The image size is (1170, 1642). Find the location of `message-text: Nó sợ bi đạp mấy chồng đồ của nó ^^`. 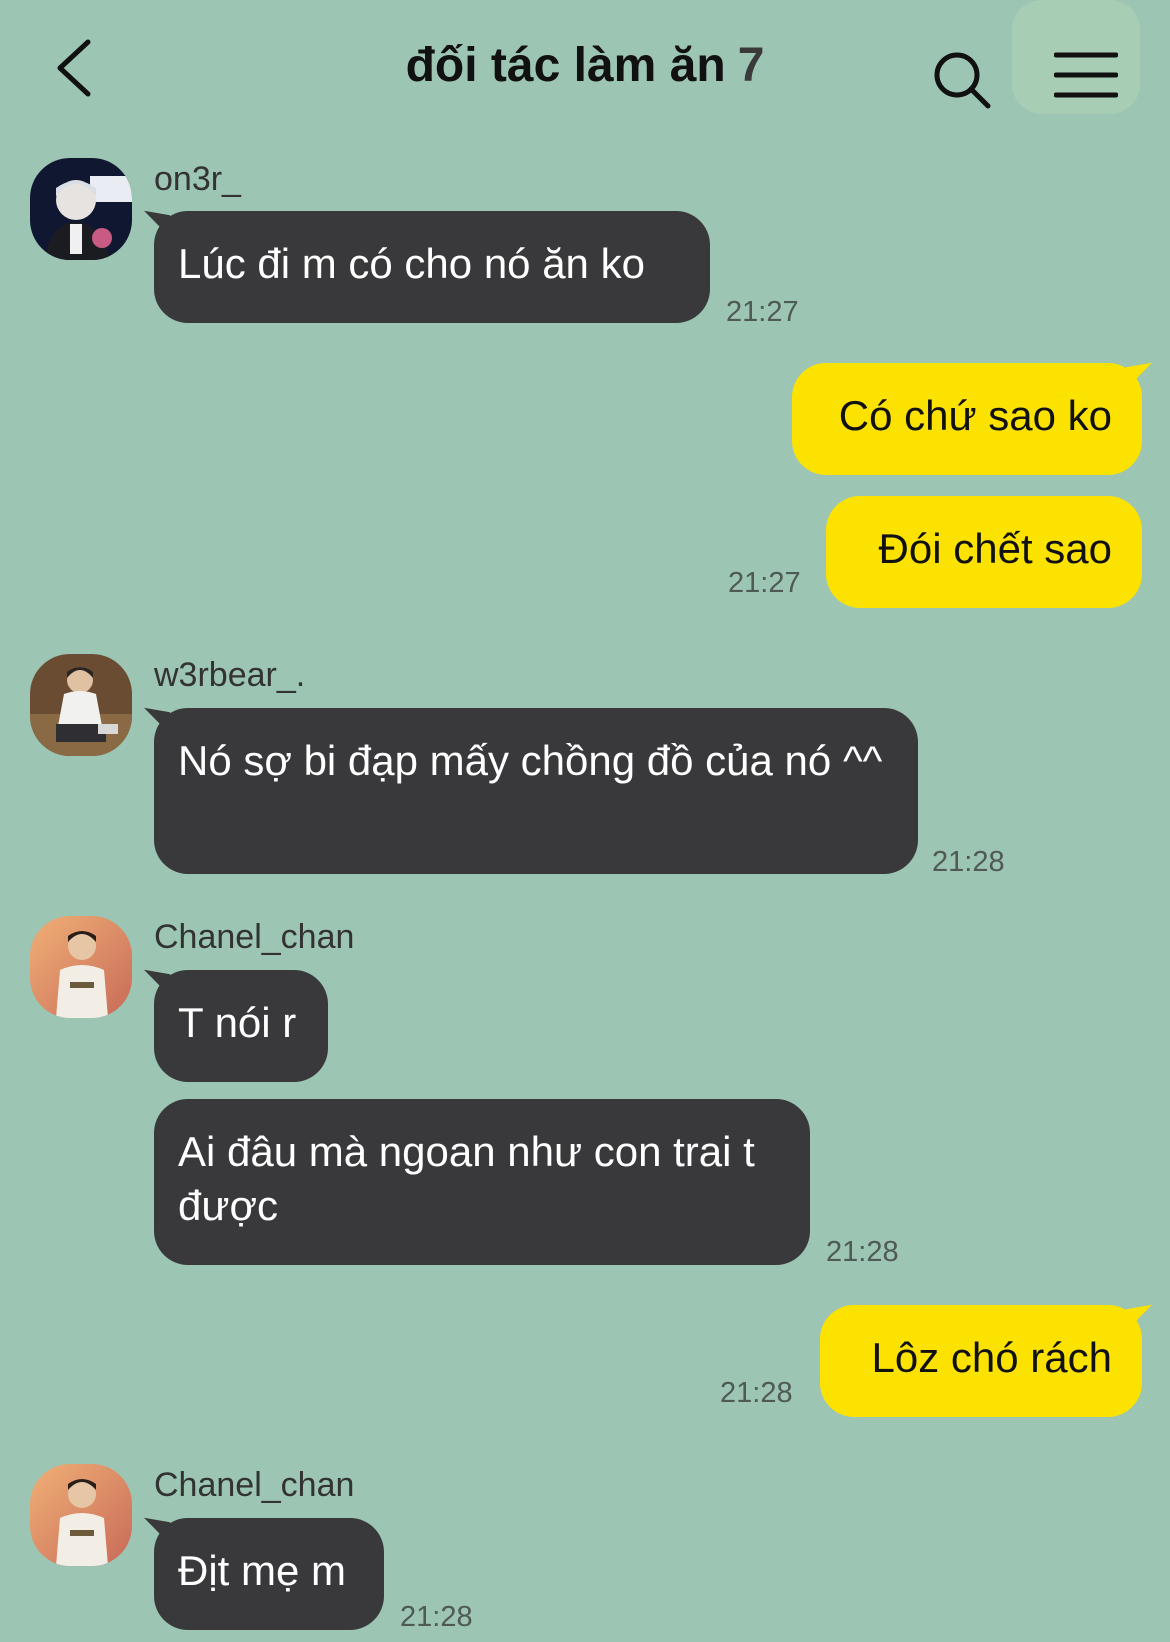

message-text: Nó sợ bi đạp mấy chồng đồ của nó ^^ is located at coordinates (530, 760).